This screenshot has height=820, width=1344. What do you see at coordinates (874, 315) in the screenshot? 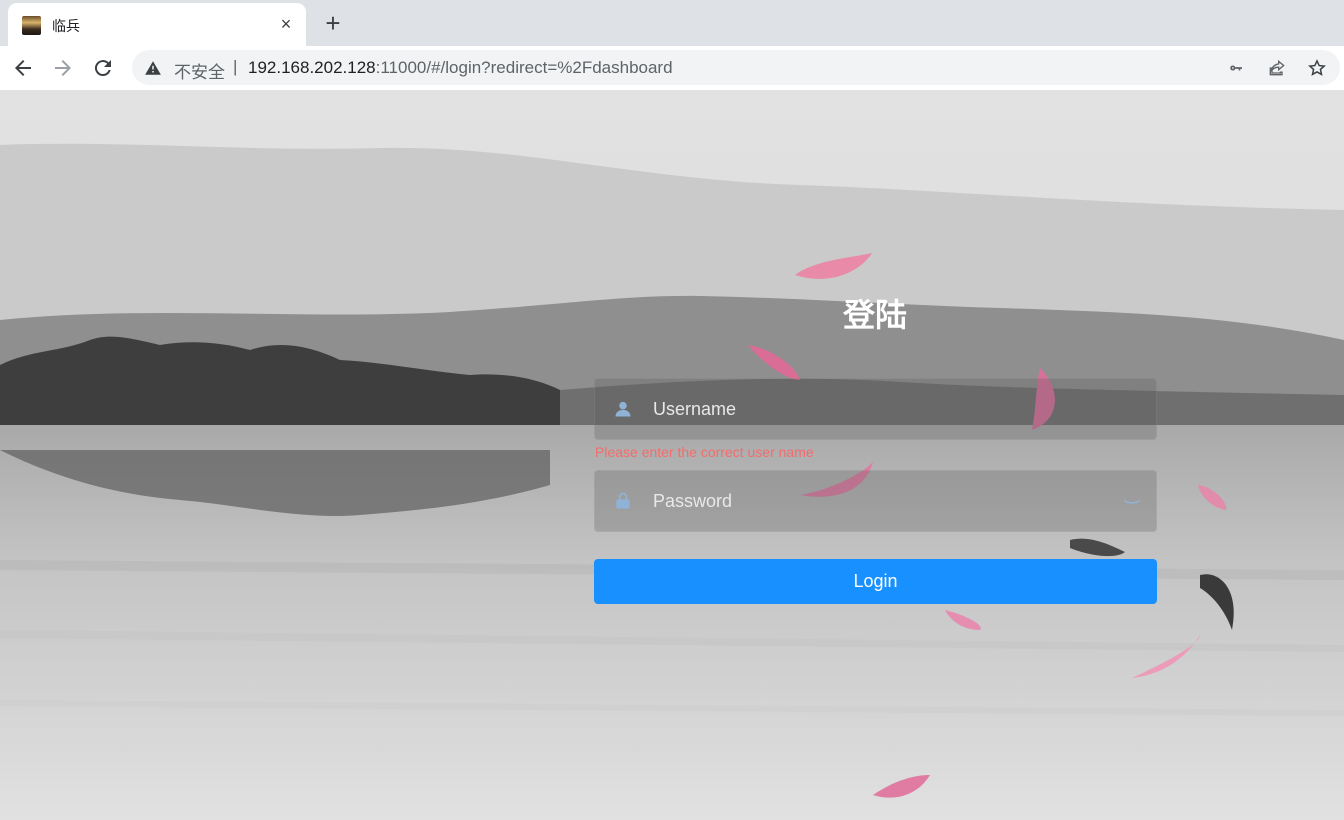
I see `login-title: 登陆` at bounding box center [874, 315].